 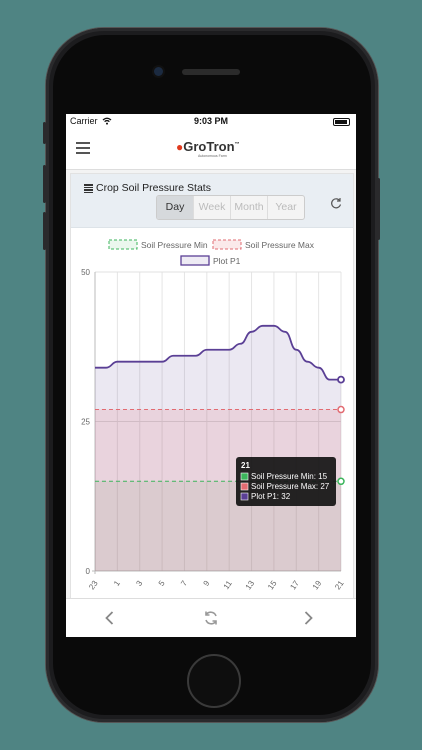 I want to click on earpiece-speaker, so click(x=211, y=72).